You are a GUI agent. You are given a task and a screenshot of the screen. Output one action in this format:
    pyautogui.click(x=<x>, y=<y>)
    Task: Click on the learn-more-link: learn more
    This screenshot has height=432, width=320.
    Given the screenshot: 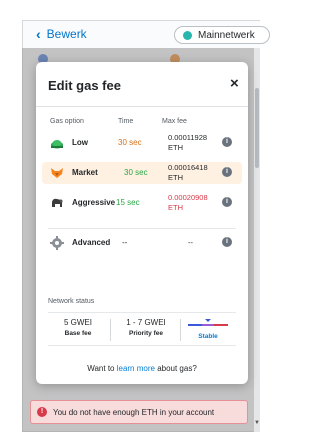 What is the action you would take?
    pyautogui.click(x=136, y=368)
    